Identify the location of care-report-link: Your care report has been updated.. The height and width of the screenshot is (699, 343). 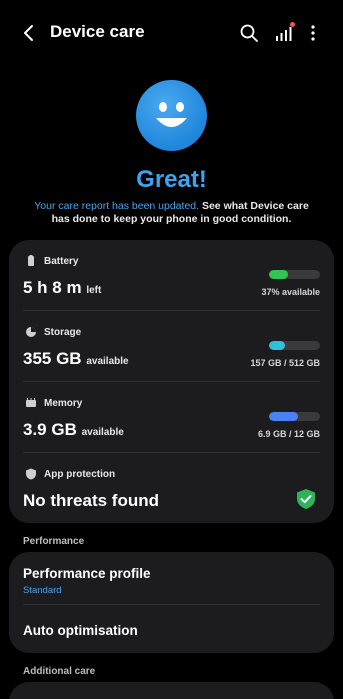
(116, 206).